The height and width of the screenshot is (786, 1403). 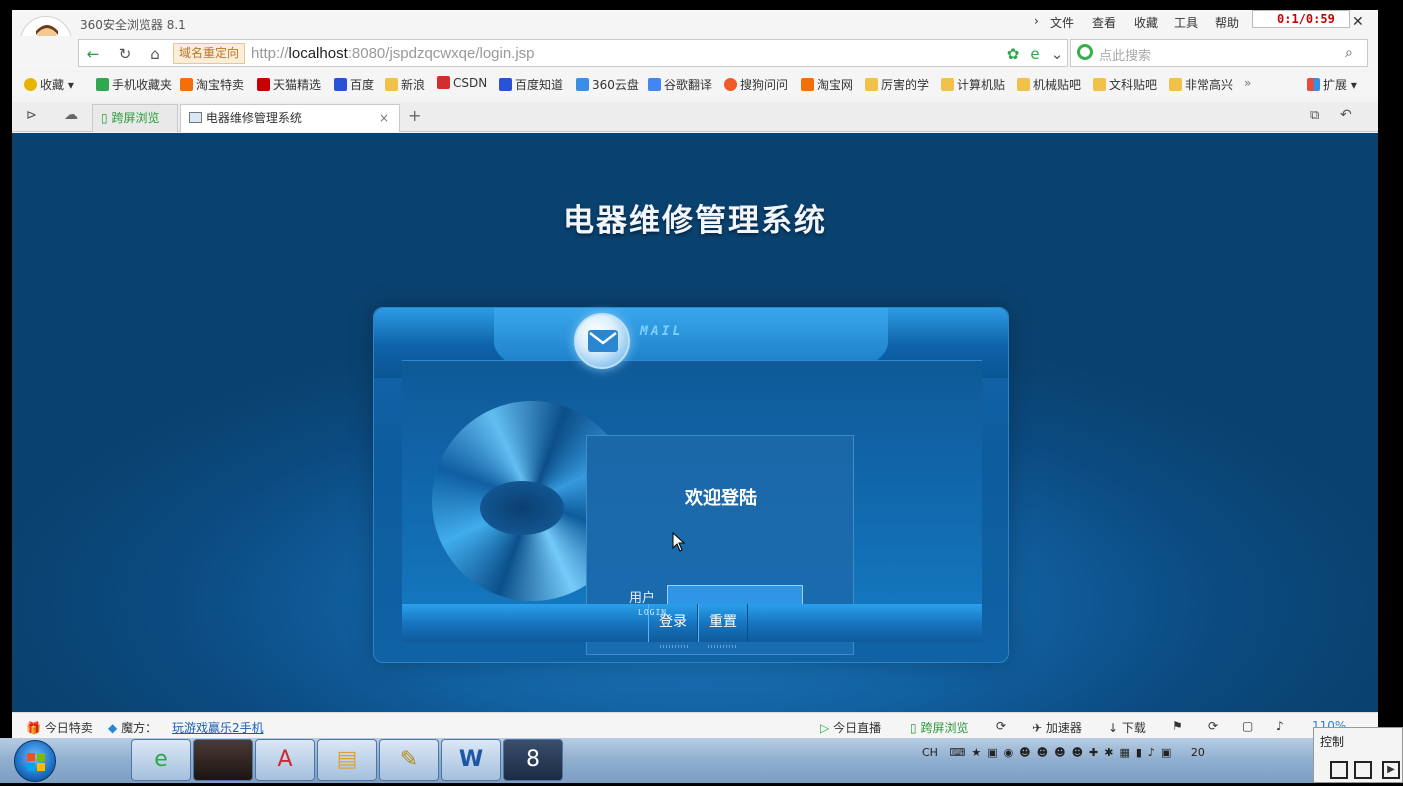 What do you see at coordinates (582, 84) in the screenshot?
I see `cloud-icon` at bounding box center [582, 84].